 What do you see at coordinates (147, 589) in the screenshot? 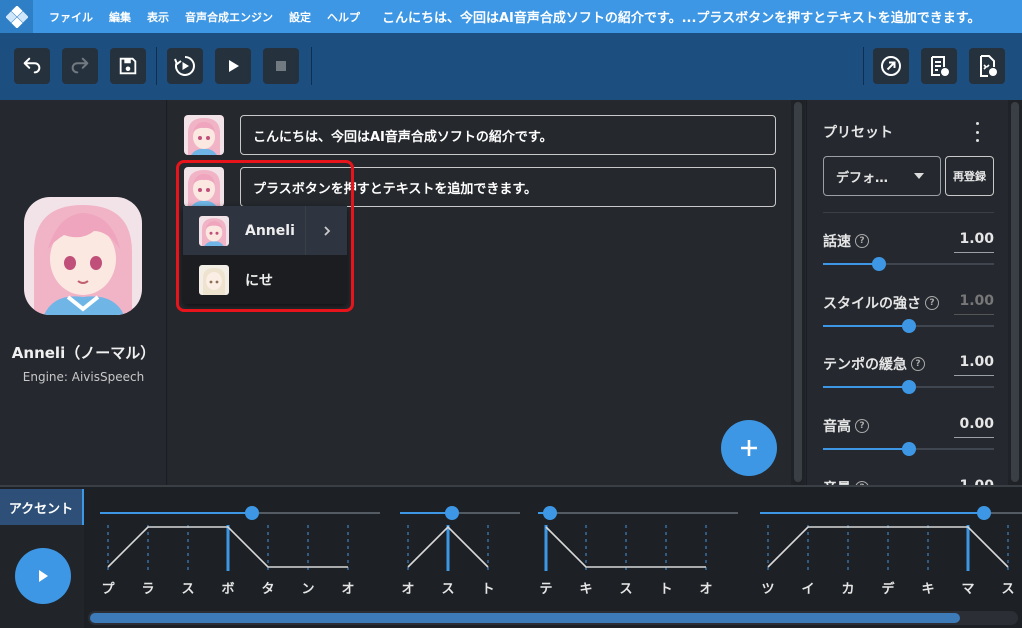
I see `mora-label: ラ` at bounding box center [147, 589].